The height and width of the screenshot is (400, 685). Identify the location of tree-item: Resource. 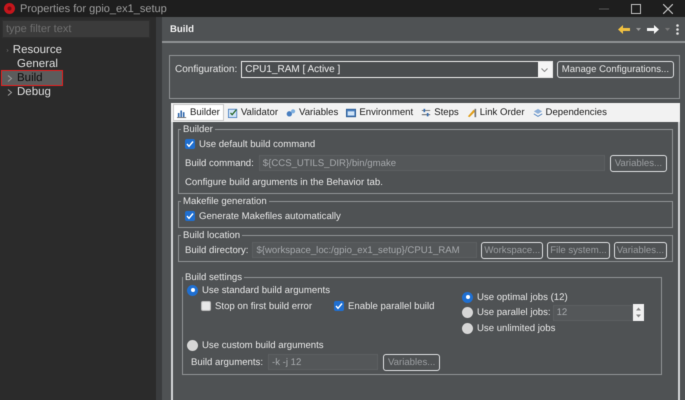
(32, 50).